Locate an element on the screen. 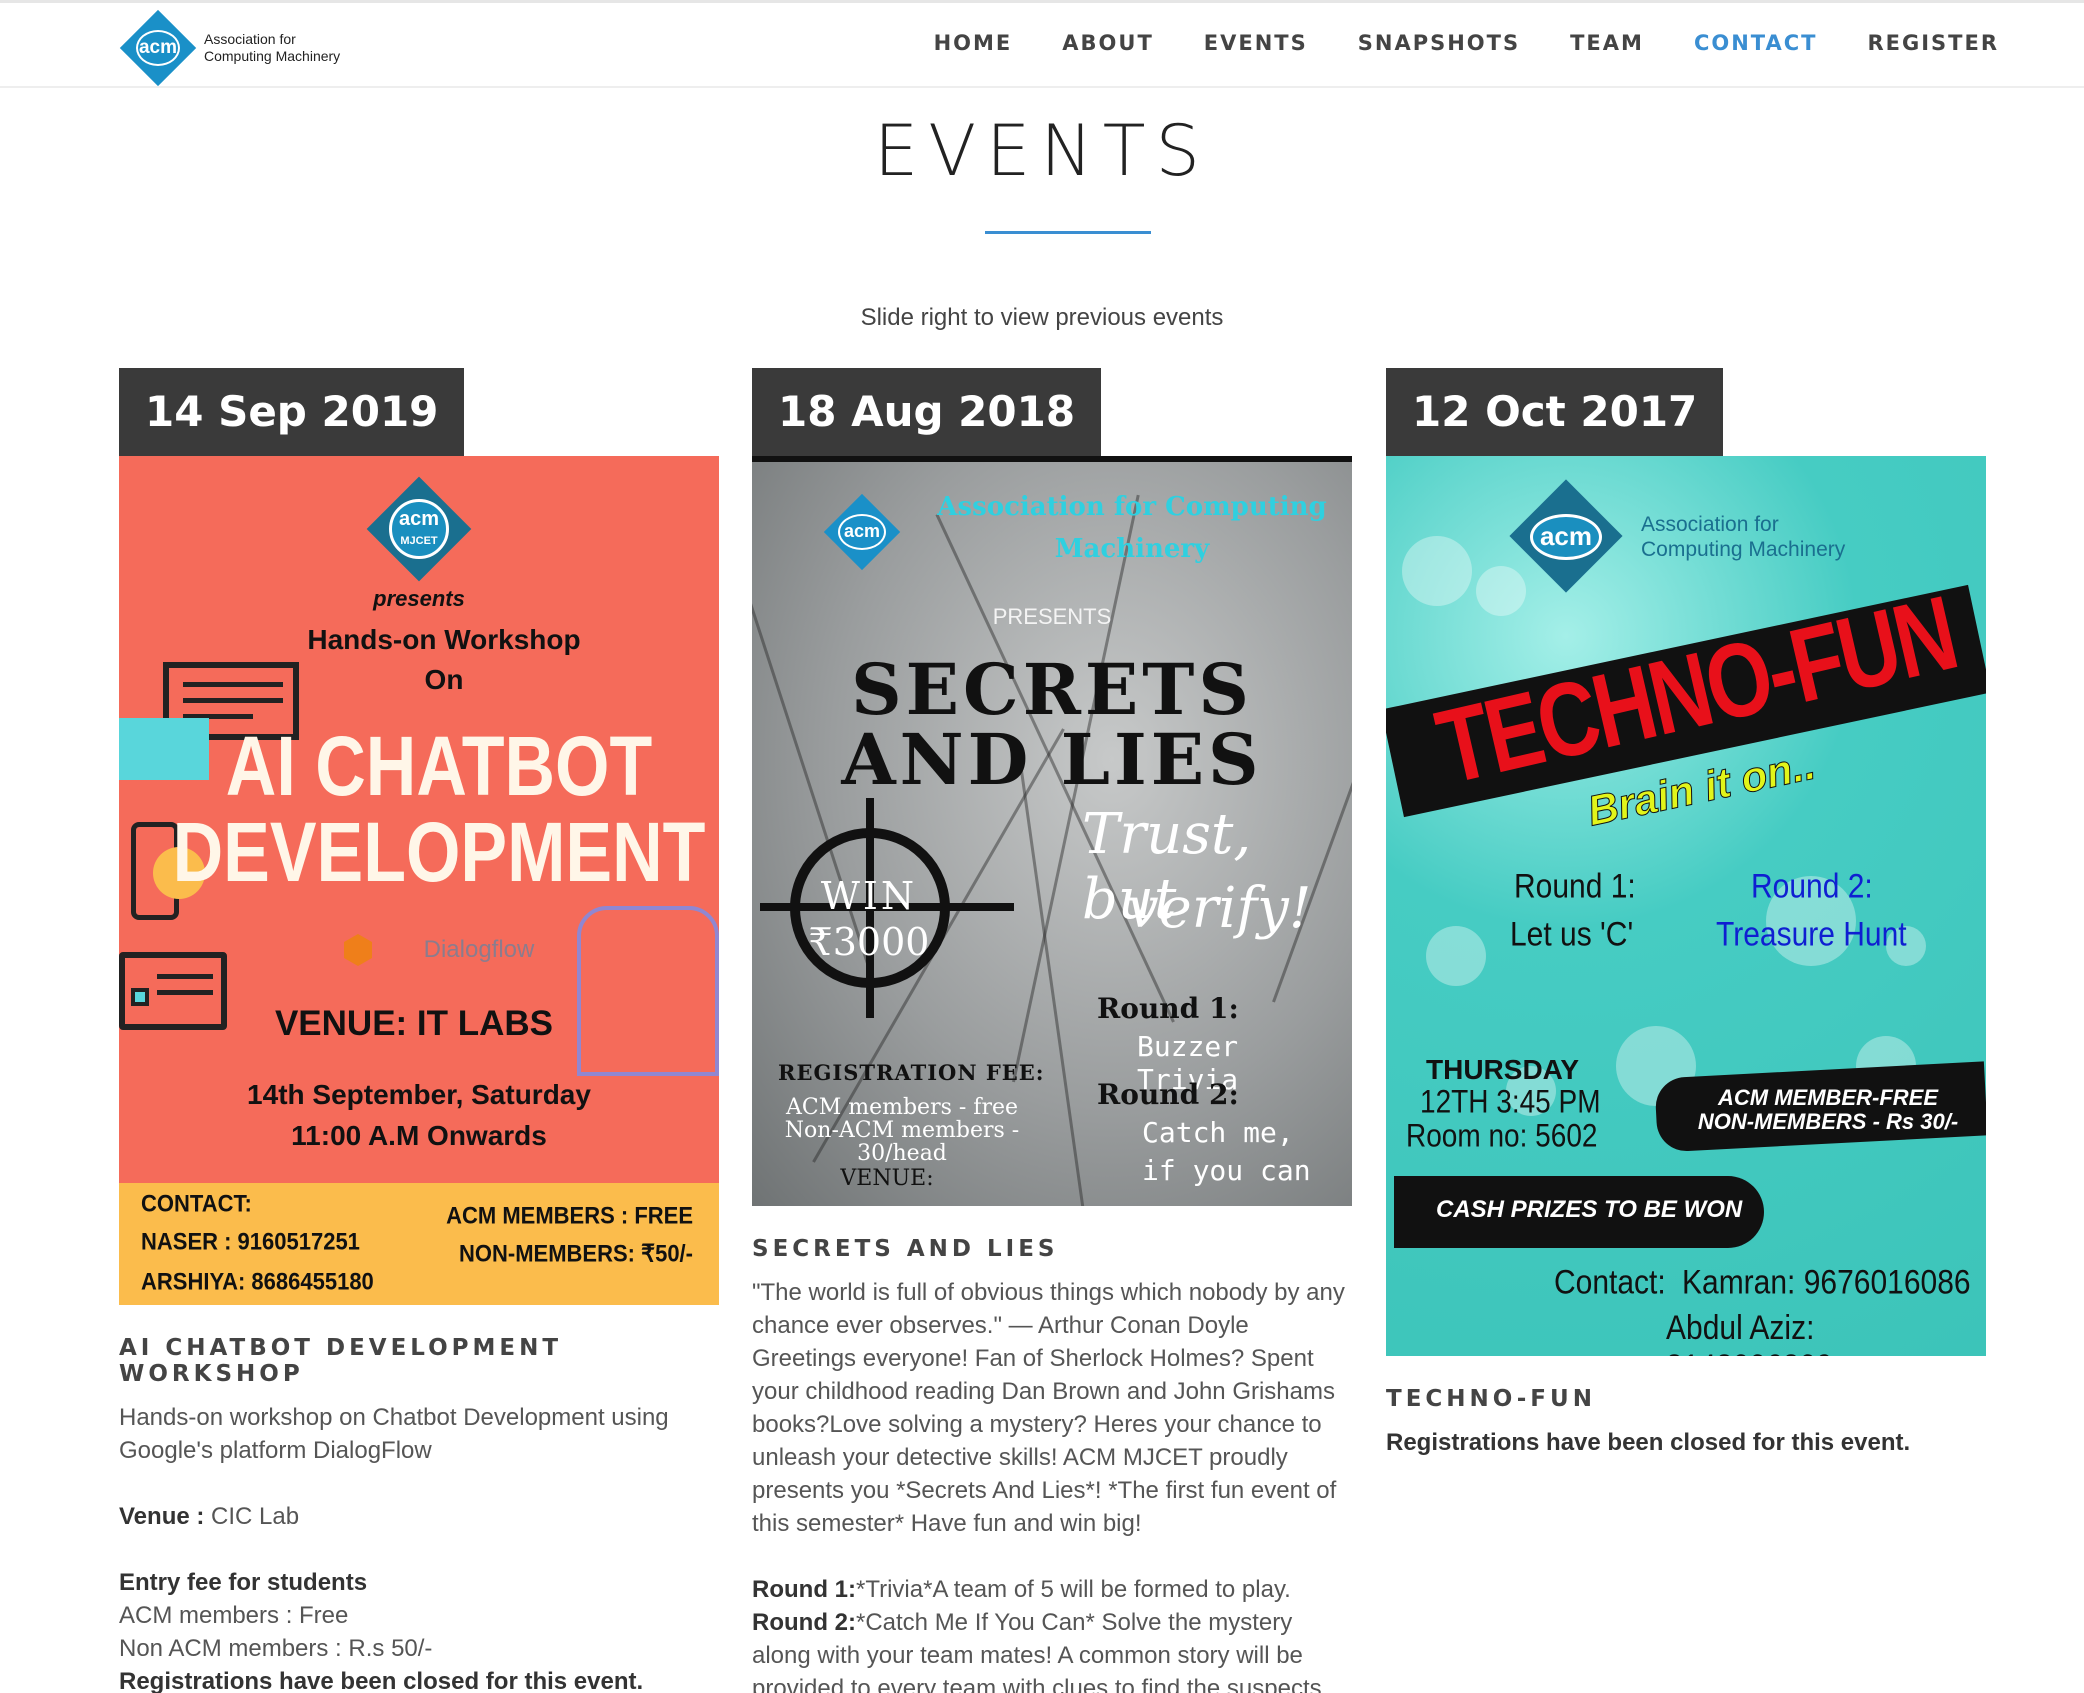 Image resolution: width=2084 pixels, height=1693 pixels. brand-name: Association for Computing Machinery is located at coordinates (272, 47).